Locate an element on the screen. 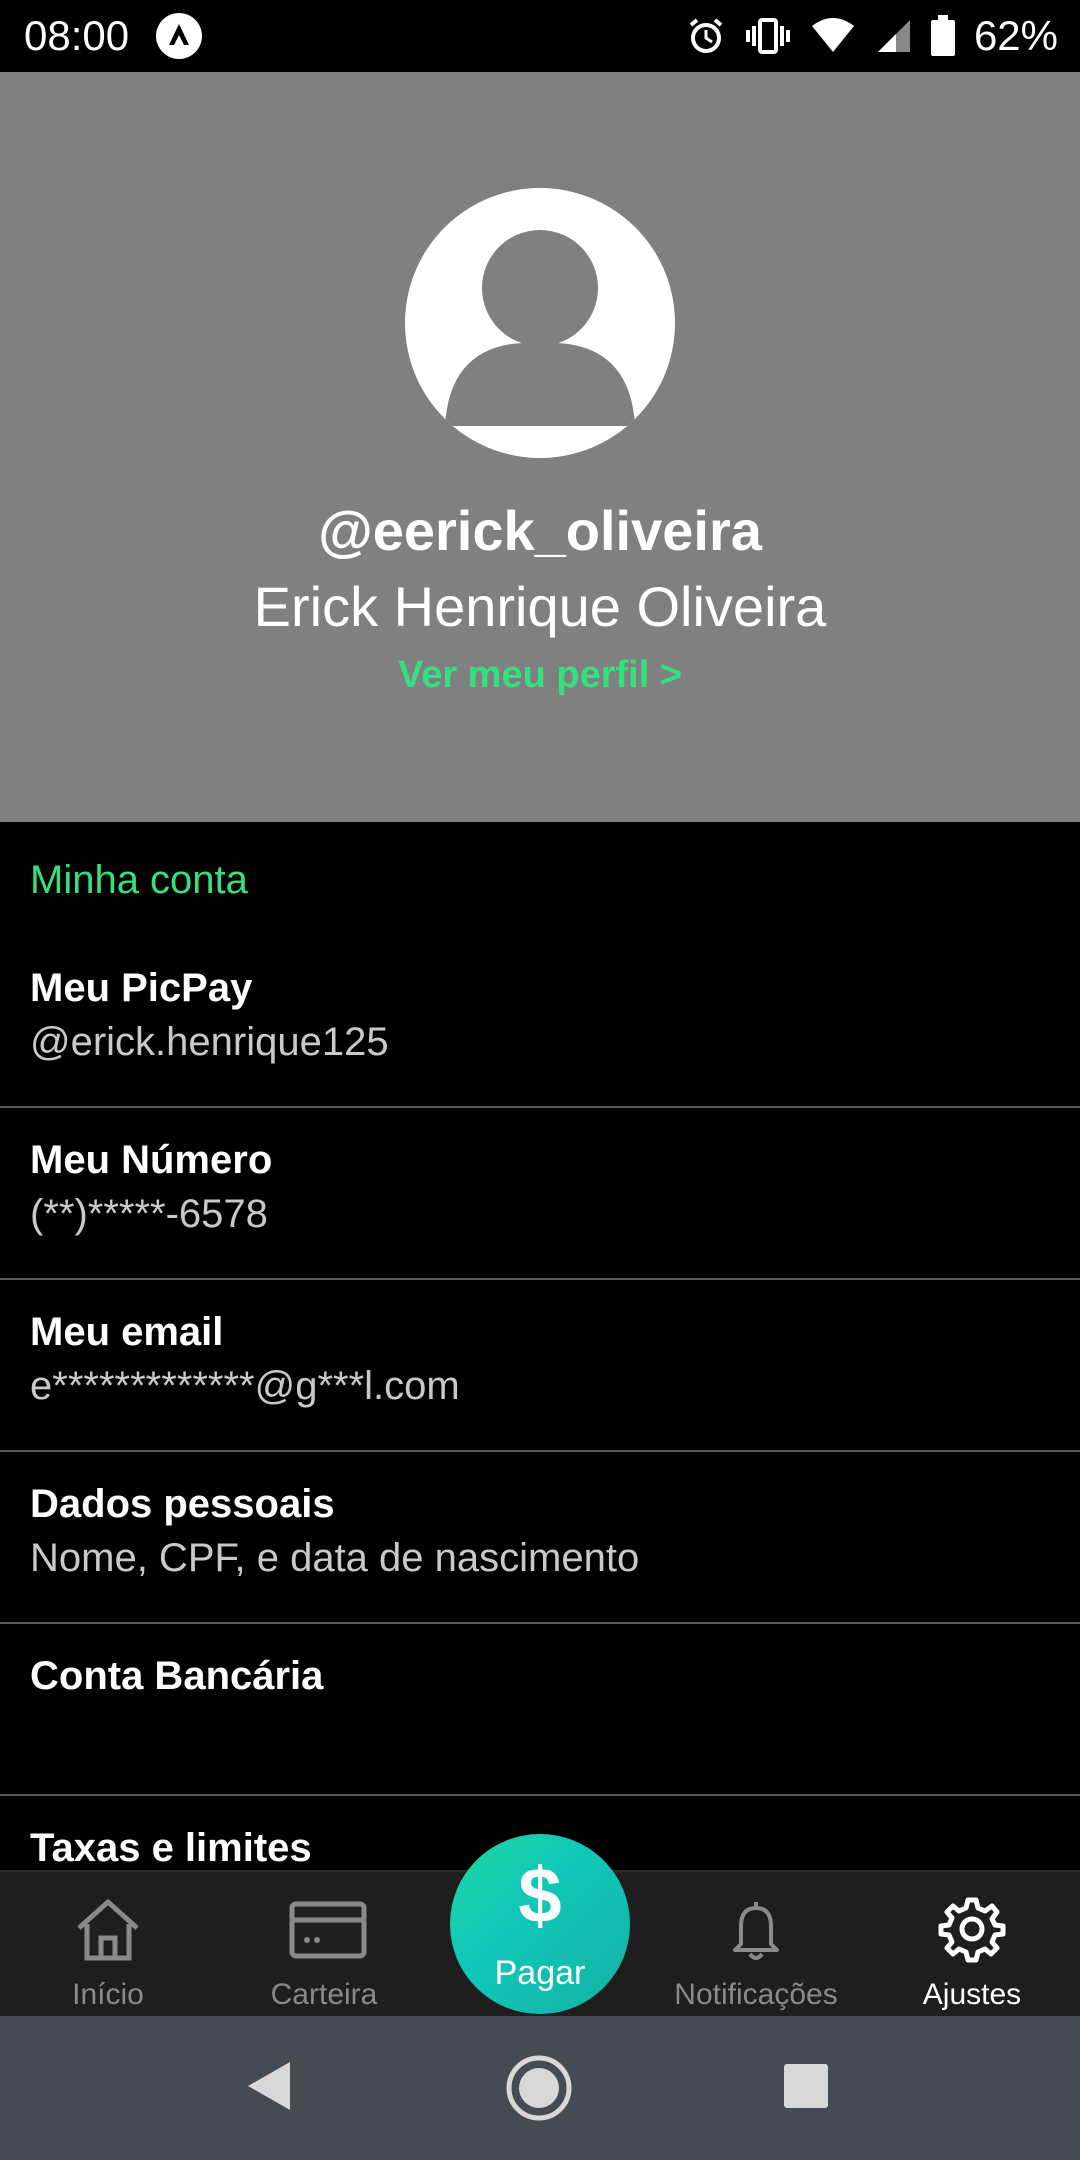 This screenshot has width=1080, height=2160. nav-notifications: Notificações is located at coordinates (756, 1945).